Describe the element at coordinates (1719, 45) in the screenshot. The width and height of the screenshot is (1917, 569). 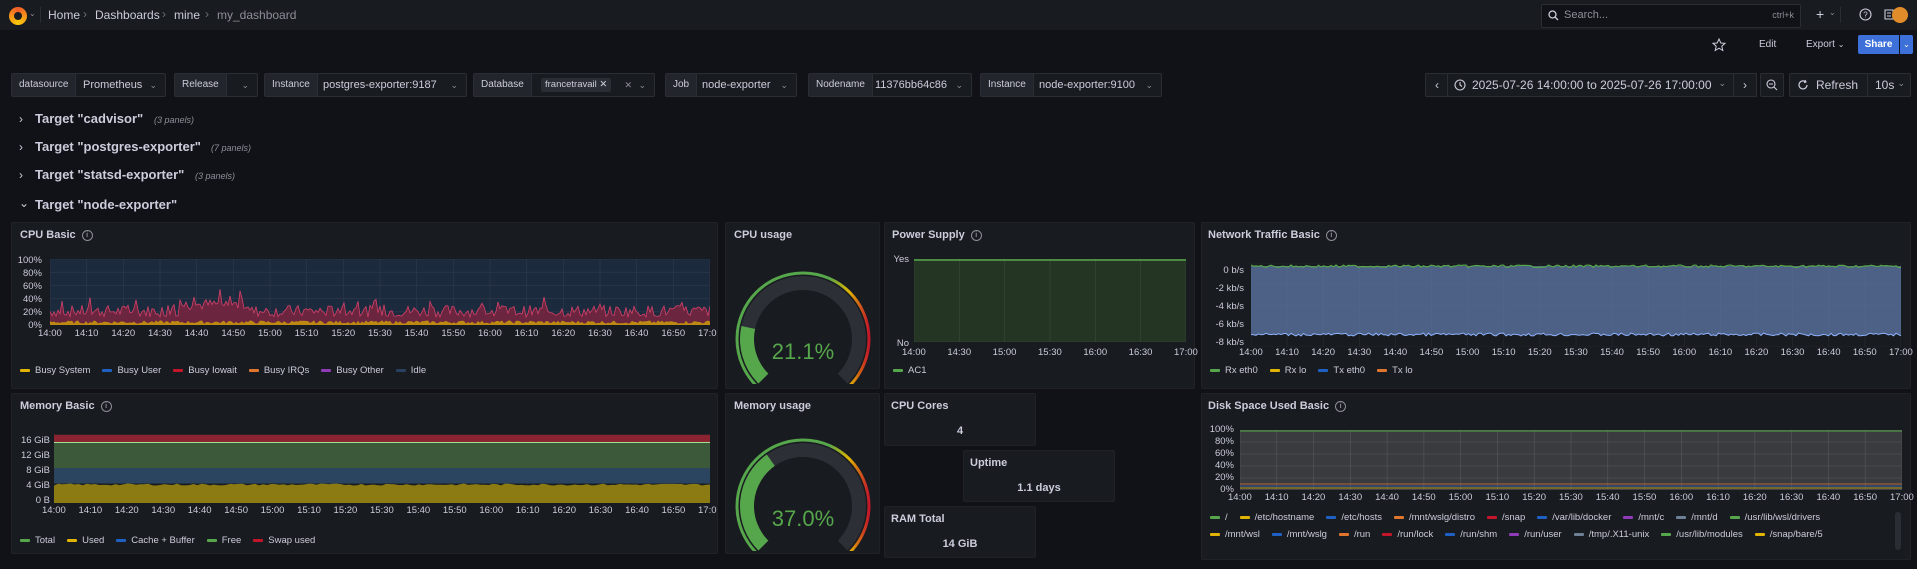
I see `star-icon` at that location.